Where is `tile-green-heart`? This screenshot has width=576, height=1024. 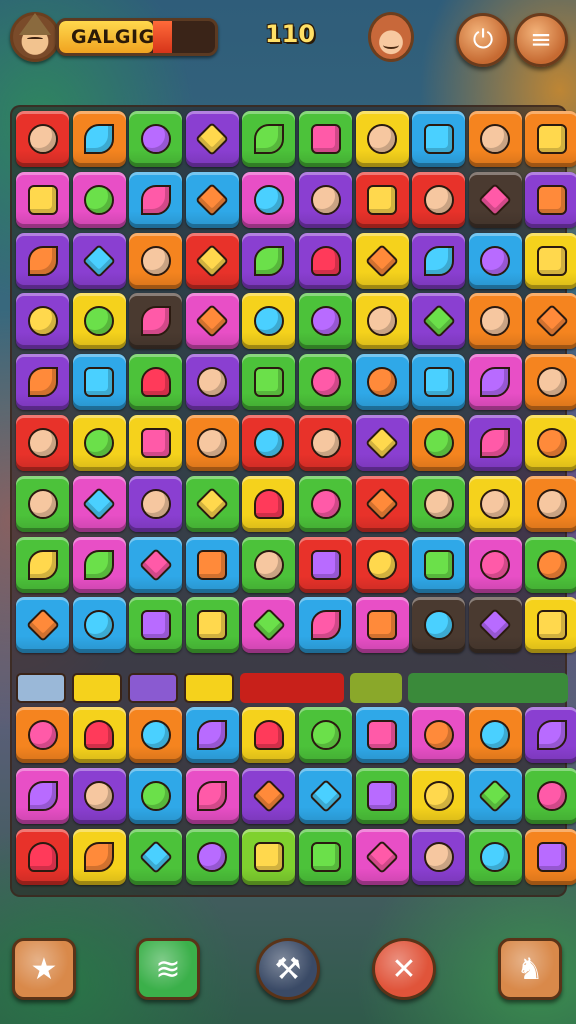 tile-green-heart is located at coordinates (156, 382).